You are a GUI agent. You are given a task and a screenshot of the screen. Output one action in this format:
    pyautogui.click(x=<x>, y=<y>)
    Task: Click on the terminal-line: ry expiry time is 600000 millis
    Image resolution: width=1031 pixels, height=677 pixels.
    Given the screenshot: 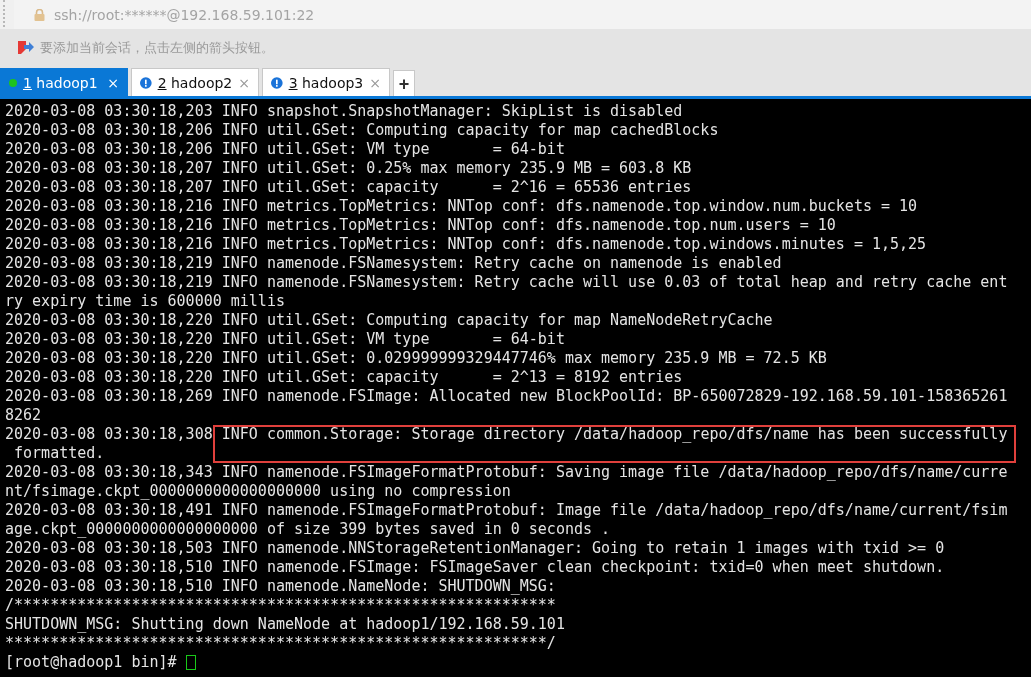 What is the action you would take?
    pyautogui.click(x=145, y=301)
    